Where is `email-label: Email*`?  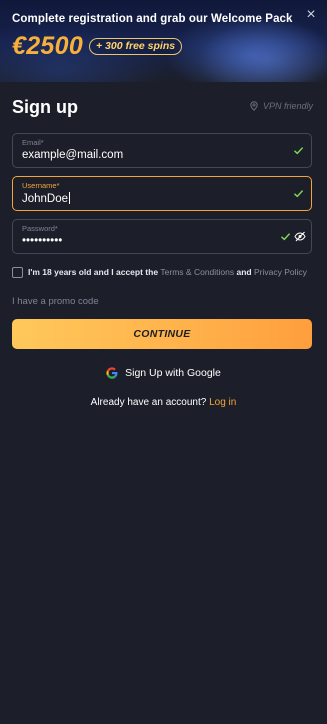 email-label: Email* is located at coordinates (33, 142).